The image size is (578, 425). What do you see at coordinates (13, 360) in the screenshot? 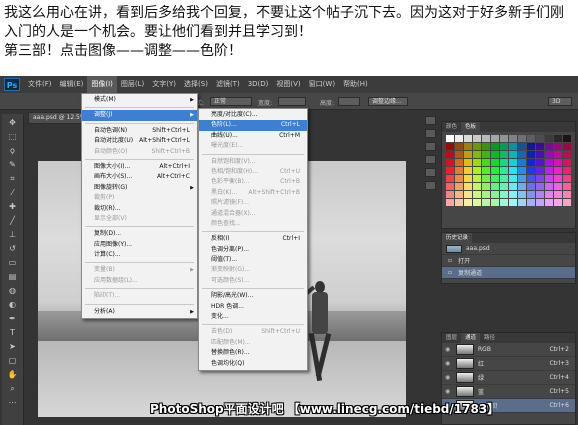
I see `shape-tool-icon: ▢` at bounding box center [13, 360].